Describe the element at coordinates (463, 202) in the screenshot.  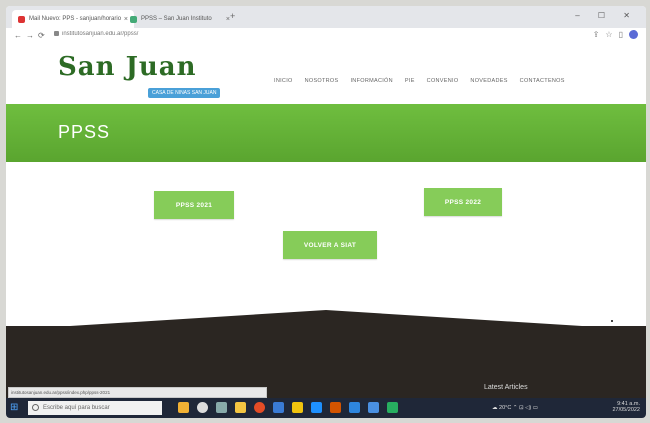
I see `ppss-2022-button: PPSS 2022` at that location.